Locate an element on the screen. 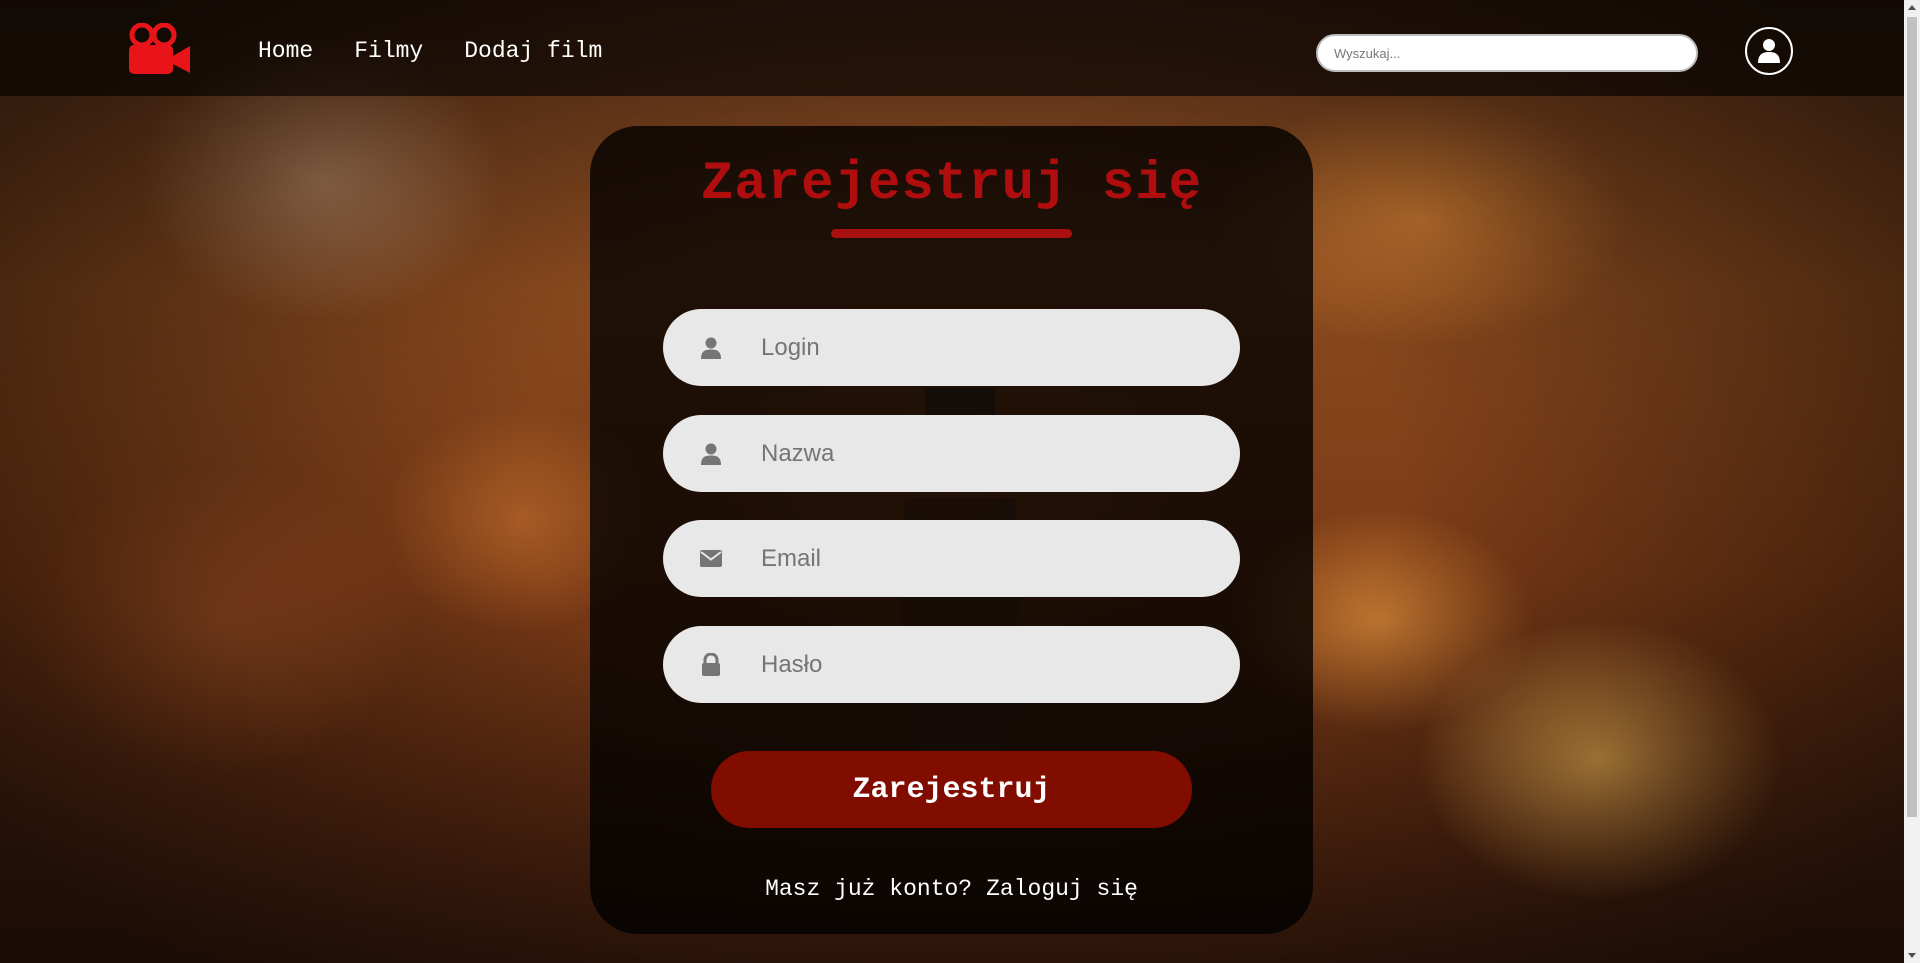 This screenshot has height=963, width=1920. register-title: Zarejestruj się is located at coordinates (951, 184).